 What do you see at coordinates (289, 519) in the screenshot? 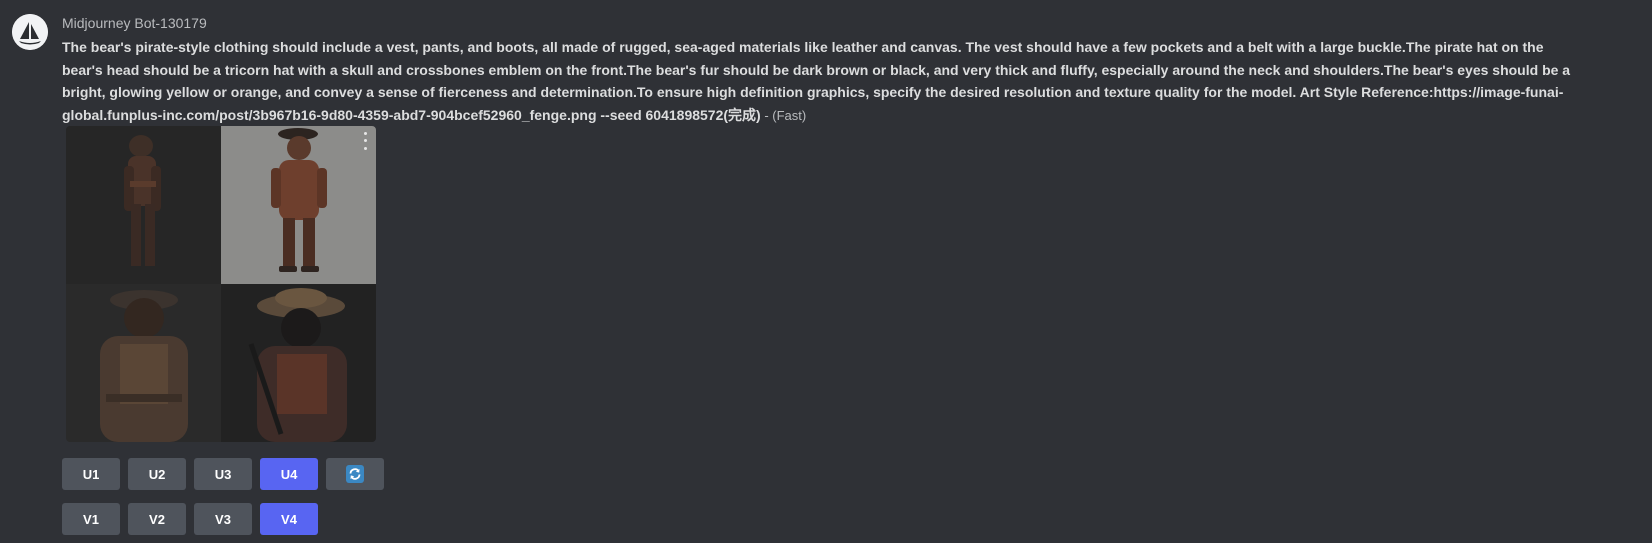
I see `variation-button-4: V4` at bounding box center [289, 519].